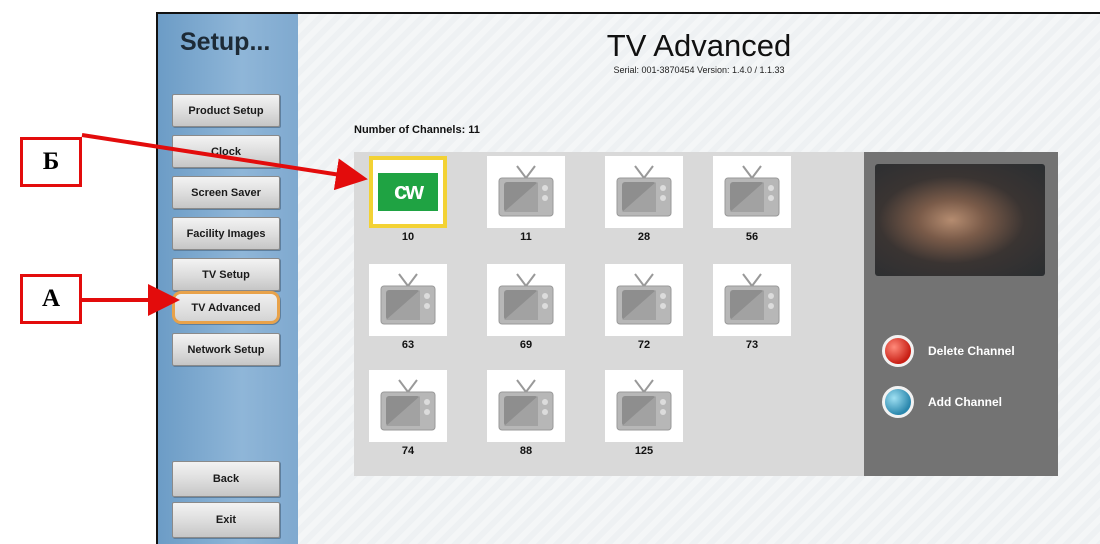  I want to click on channel-number: 56, so click(752, 237).